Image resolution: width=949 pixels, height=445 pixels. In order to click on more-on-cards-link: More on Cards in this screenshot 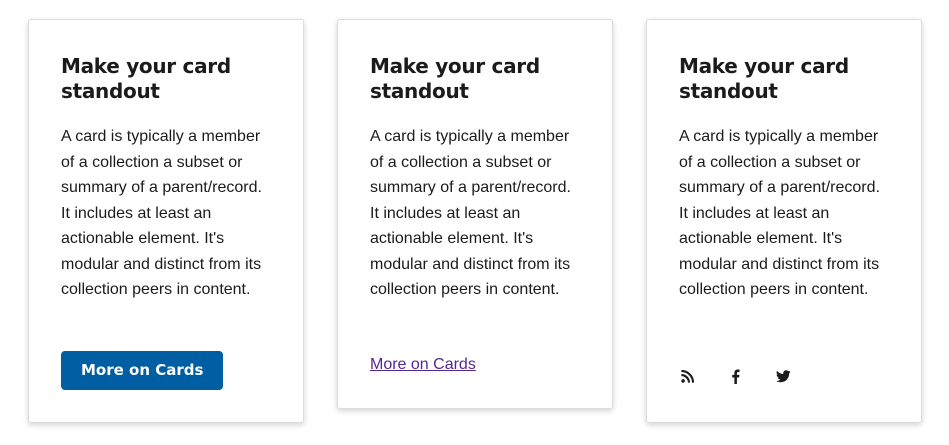, I will do `click(423, 364)`.